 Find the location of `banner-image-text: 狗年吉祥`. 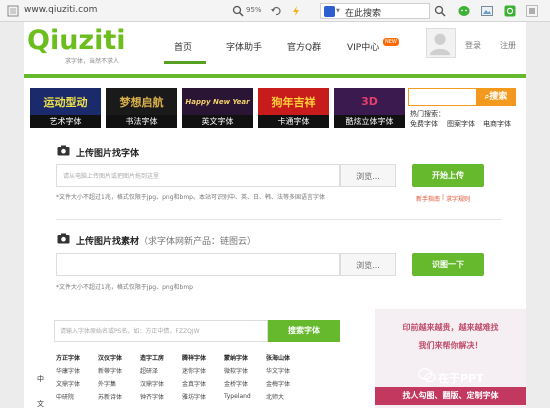

banner-image-text: 狗年吉祥 is located at coordinates (293, 102).